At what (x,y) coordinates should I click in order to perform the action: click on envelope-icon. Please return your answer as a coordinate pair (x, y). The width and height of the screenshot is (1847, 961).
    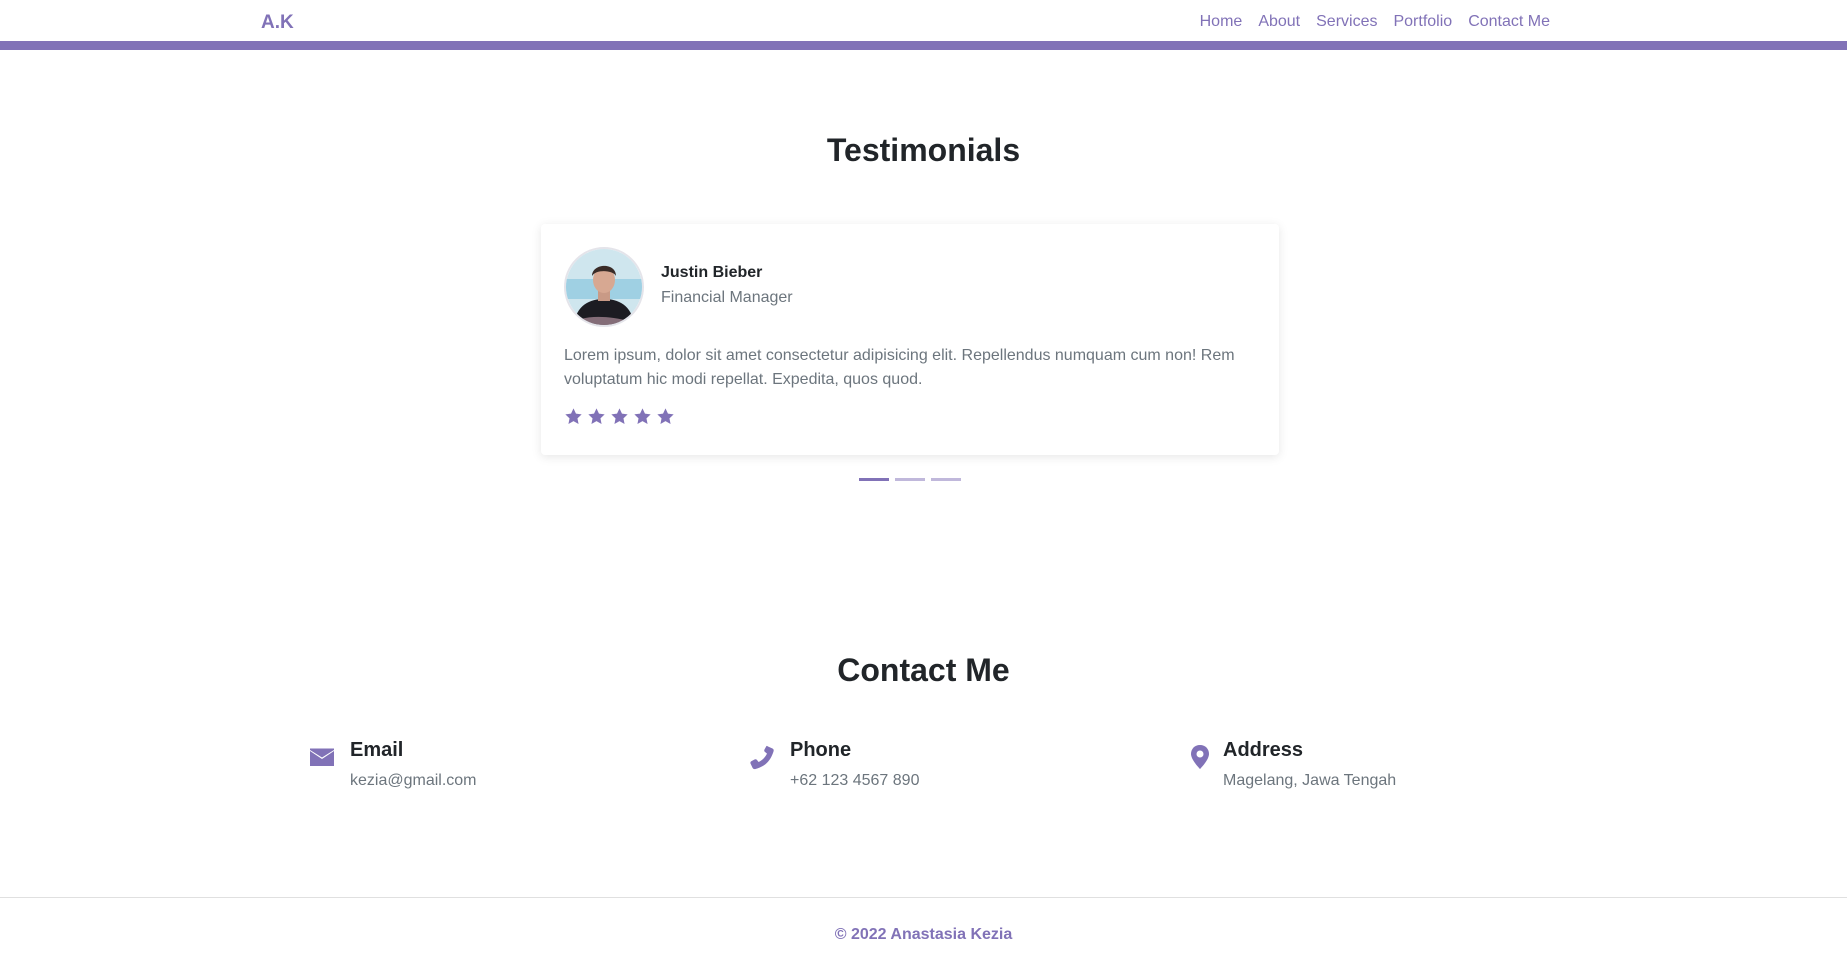
    Looking at the image, I should click on (322, 757).